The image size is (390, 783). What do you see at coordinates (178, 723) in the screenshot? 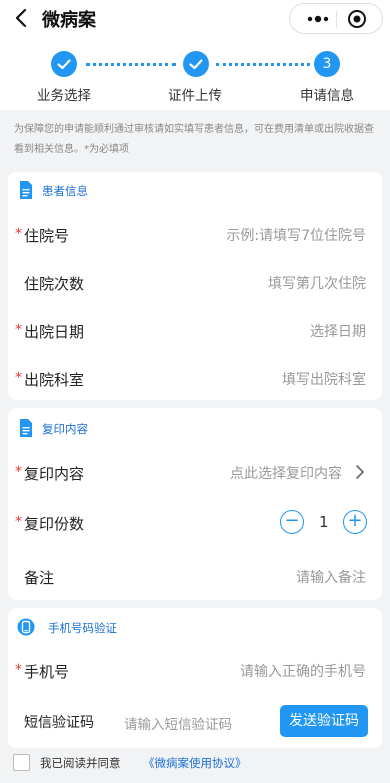
I see `sms-code-input: 请输入短信验证码` at bounding box center [178, 723].